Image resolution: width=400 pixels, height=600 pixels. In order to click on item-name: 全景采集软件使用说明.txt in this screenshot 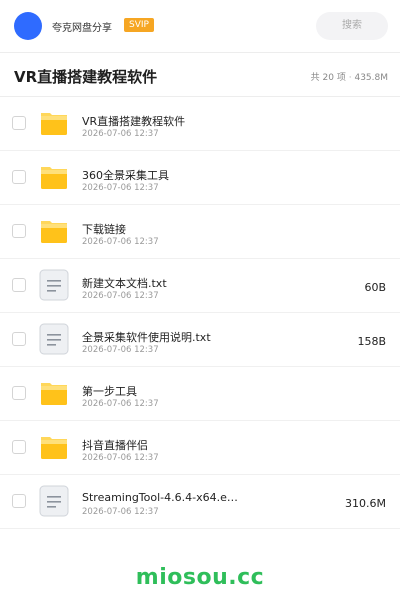, I will do `click(146, 337)`.